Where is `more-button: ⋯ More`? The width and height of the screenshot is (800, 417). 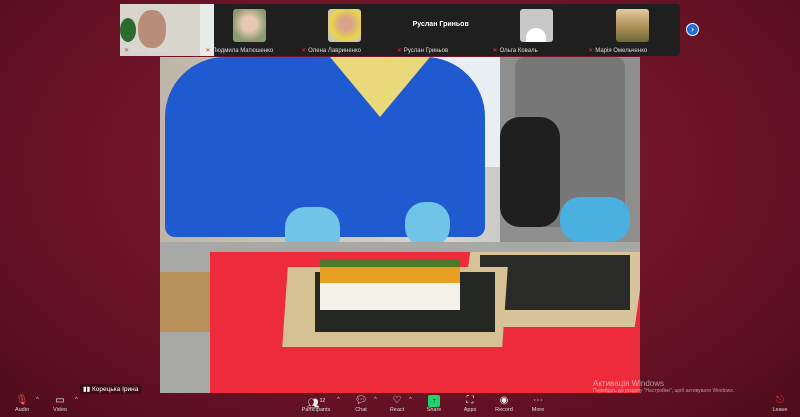
more-button: ⋯ More is located at coordinates (538, 404).